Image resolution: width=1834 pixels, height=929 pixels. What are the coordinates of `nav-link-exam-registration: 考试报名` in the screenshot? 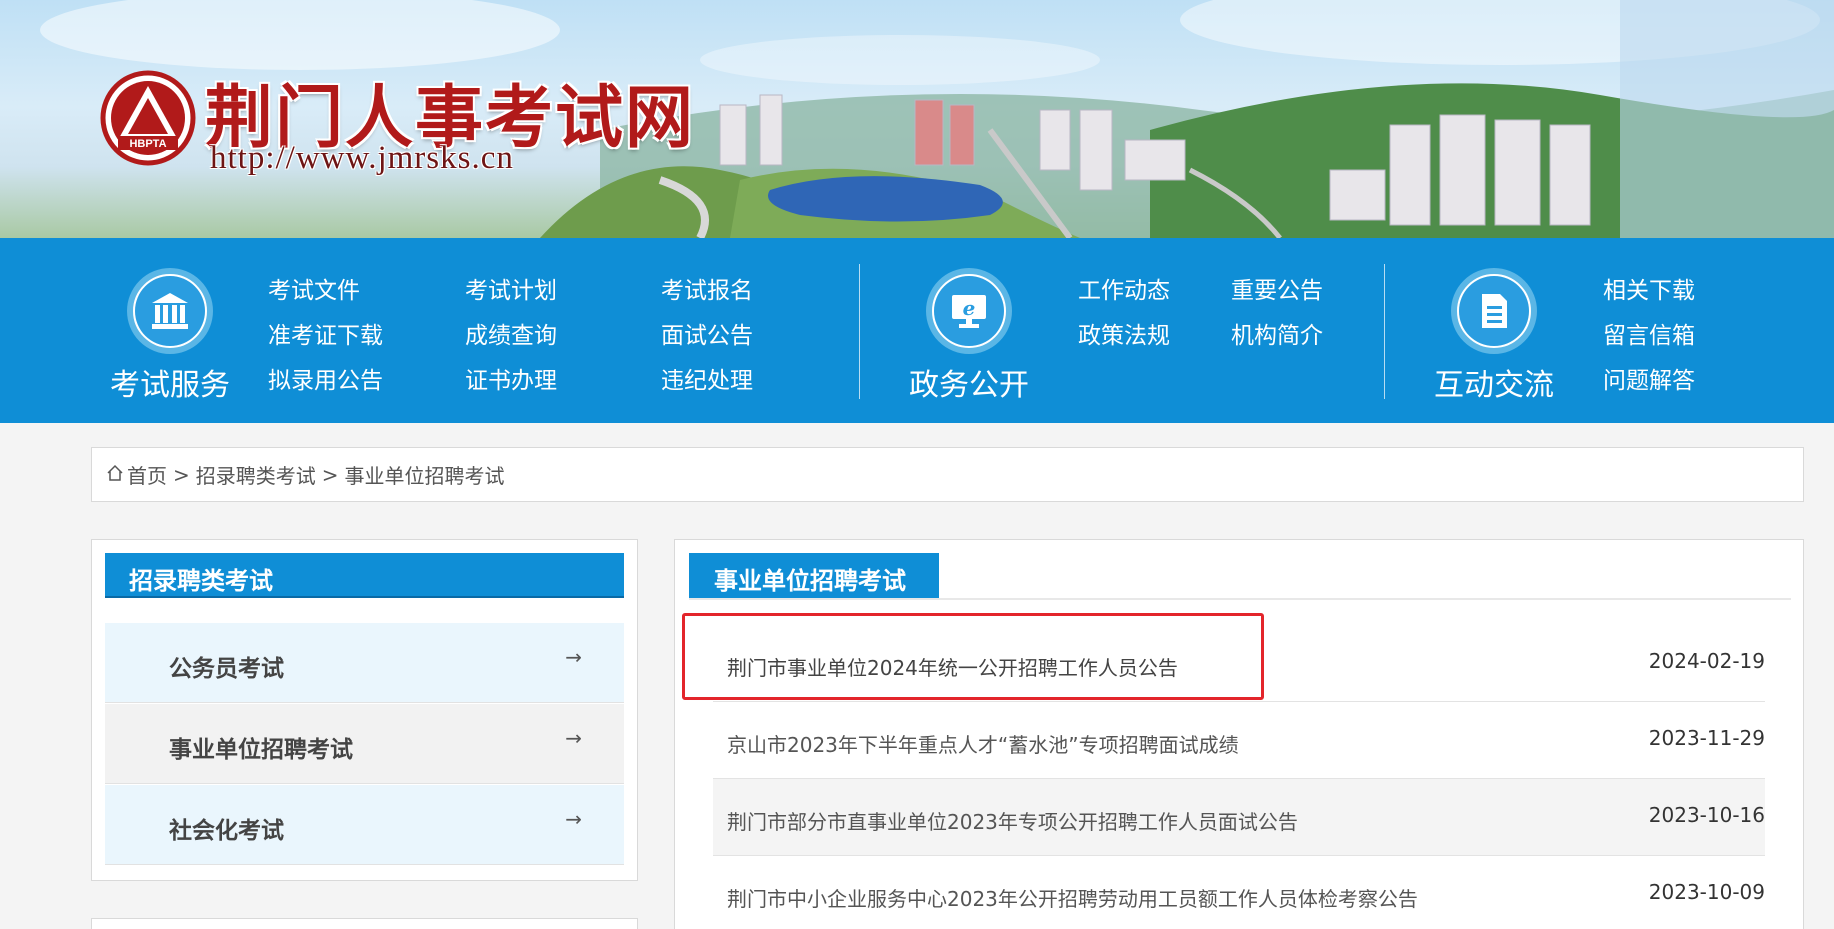 It's located at (707, 288).